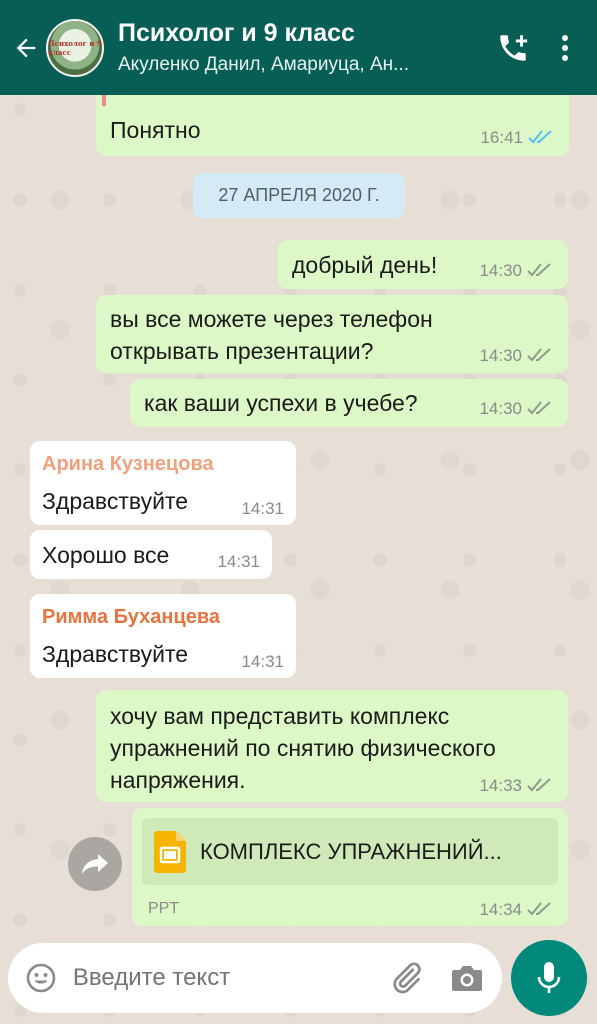 The height and width of the screenshot is (1024, 597). Describe the element at coordinates (131, 617) in the screenshot. I see `sender-name: Римма Буханцева` at that location.